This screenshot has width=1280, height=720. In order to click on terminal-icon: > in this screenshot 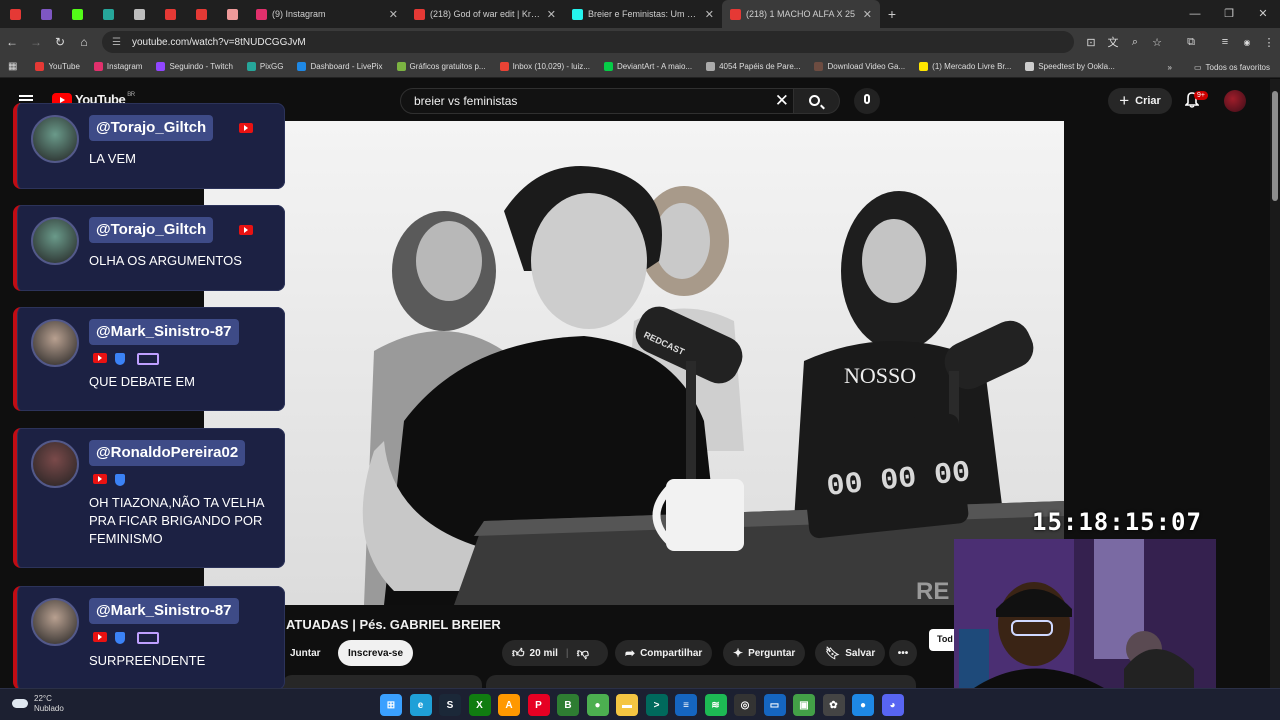, I will do `click(656, 705)`.